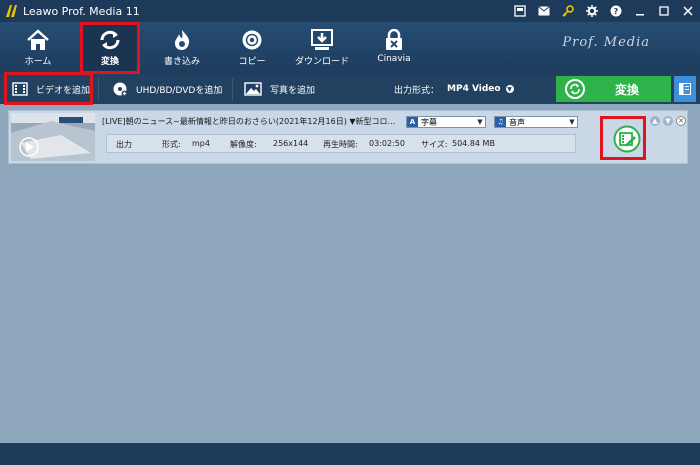  What do you see at coordinates (627, 89) in the screenshot?
I see `convert-button-label: 変換` at bounding box center [627, 89].